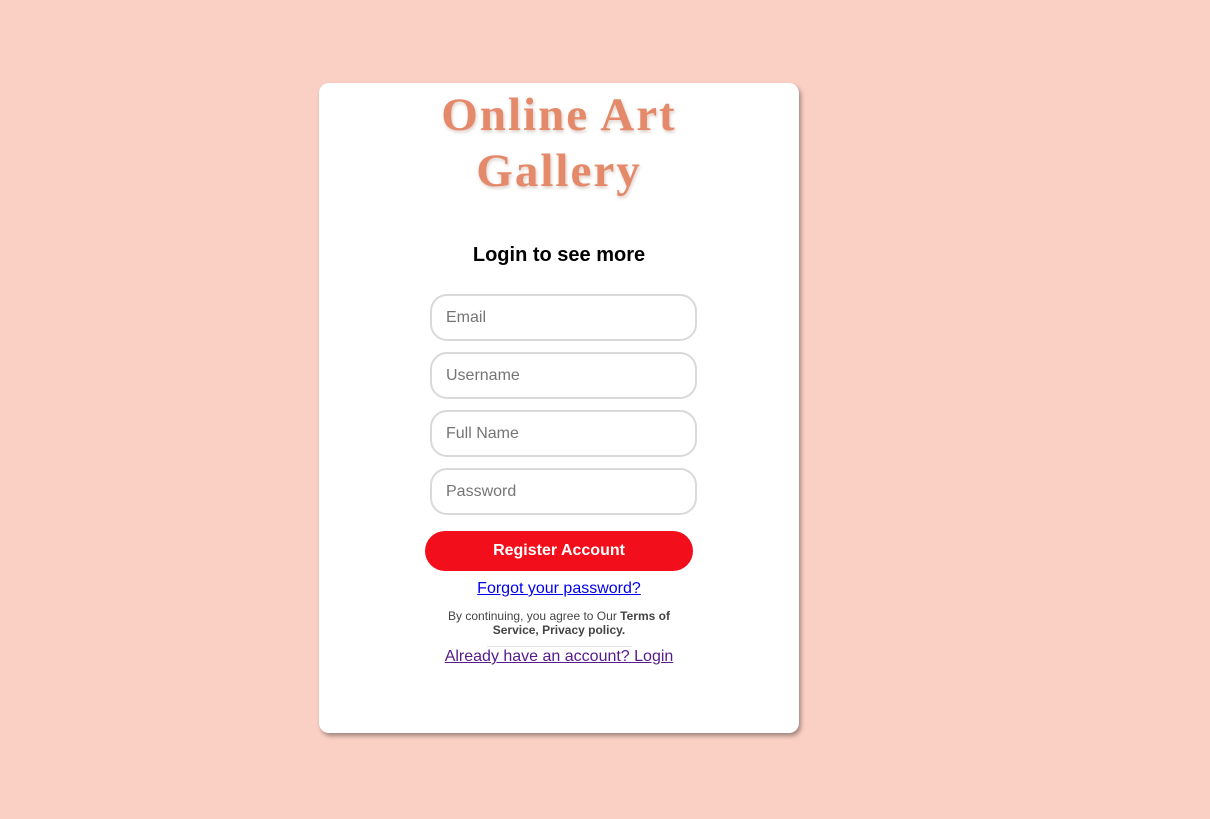 The width and height of the screenshot is (1210, 819). What do you see at coordinates (559, 115) in the screenshot?
I see `logo-line-1: Online Art` at bounding box center [559, 115].